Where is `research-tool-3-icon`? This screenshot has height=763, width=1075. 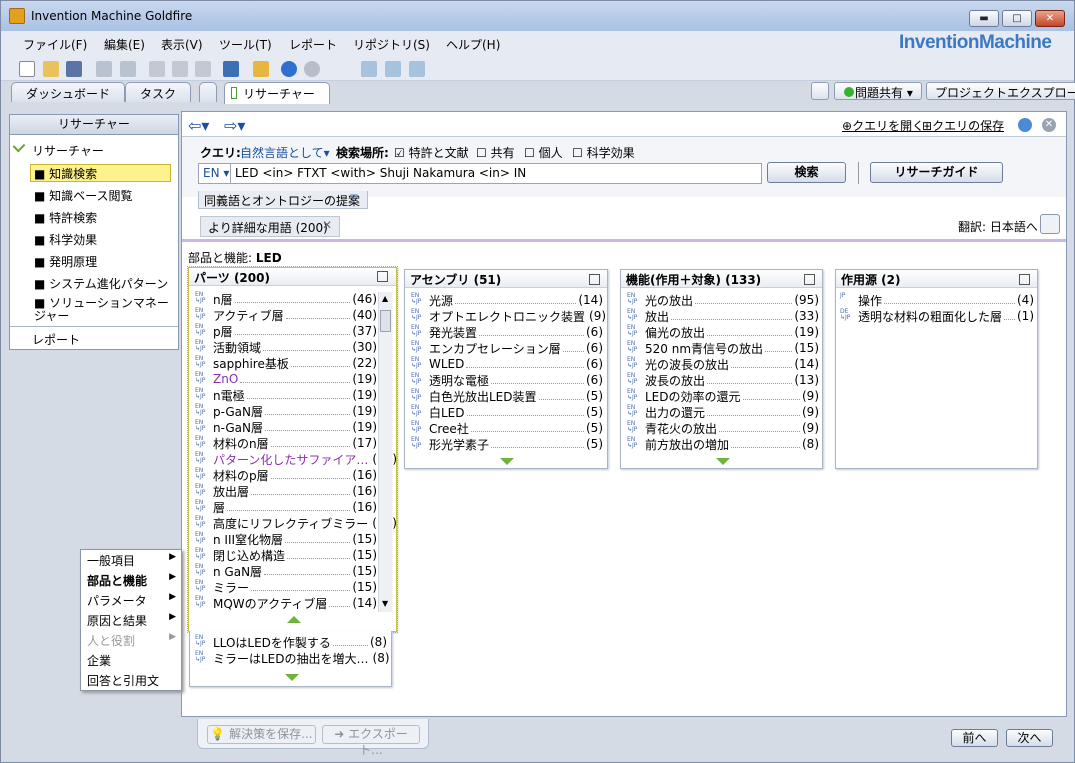
research-tool-3-icon is located at coordinates (417, 69).